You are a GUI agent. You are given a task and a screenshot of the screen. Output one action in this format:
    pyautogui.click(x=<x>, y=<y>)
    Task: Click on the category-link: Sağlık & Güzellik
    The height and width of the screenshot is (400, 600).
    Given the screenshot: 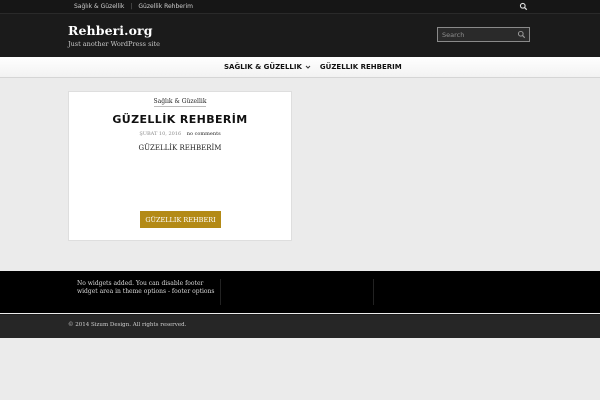 What is the action you would take?
    pyautogui.click(x=180, y=102)
    